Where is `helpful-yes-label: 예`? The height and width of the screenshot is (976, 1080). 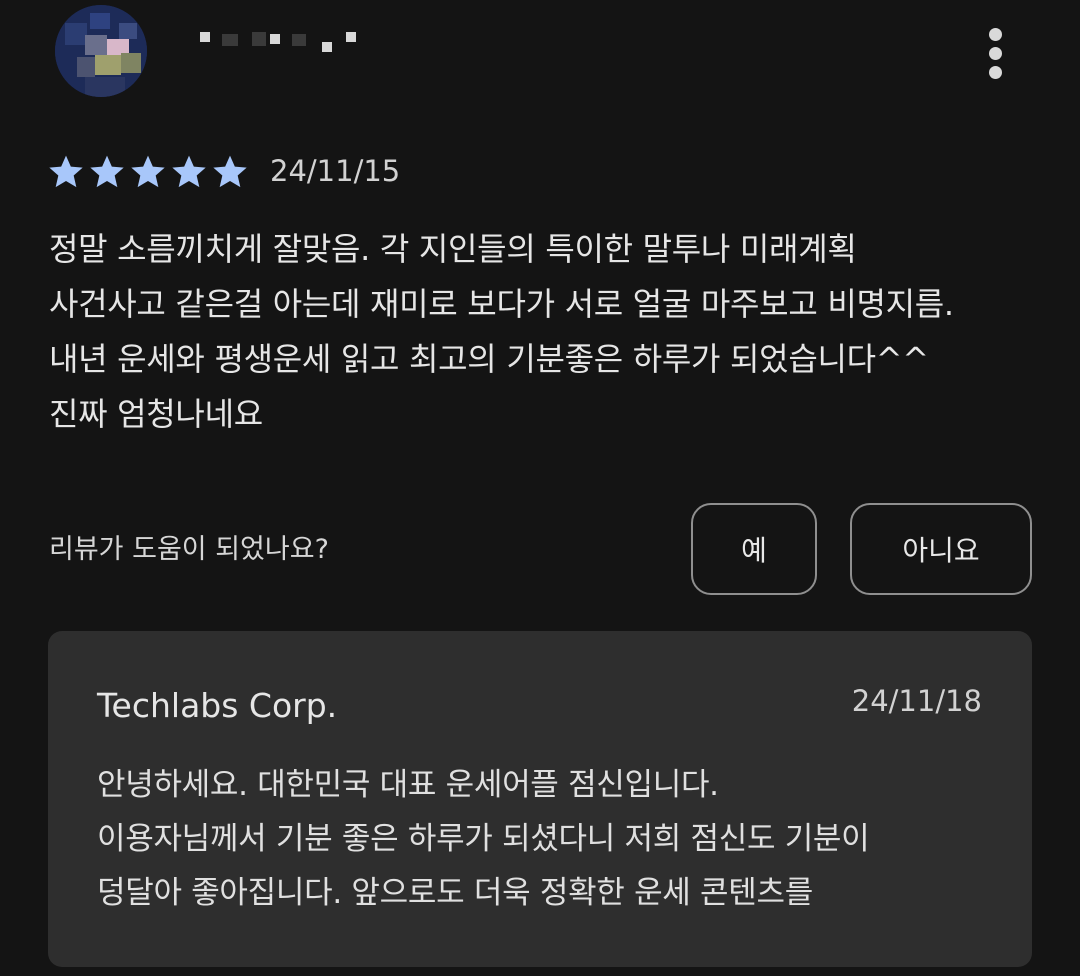 helpful-yes-label: 예 is located at coordinates (754, 550).